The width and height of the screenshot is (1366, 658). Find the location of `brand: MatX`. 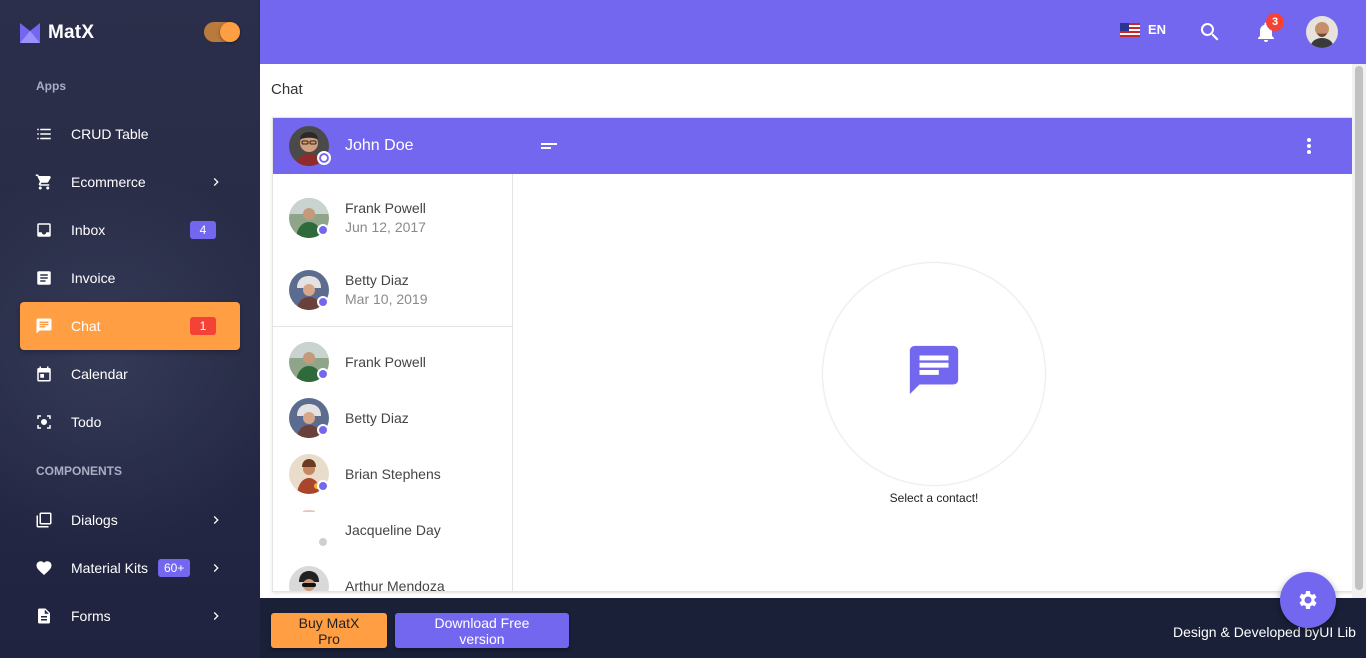

brand: MatX is located at coordinates (57, 33).